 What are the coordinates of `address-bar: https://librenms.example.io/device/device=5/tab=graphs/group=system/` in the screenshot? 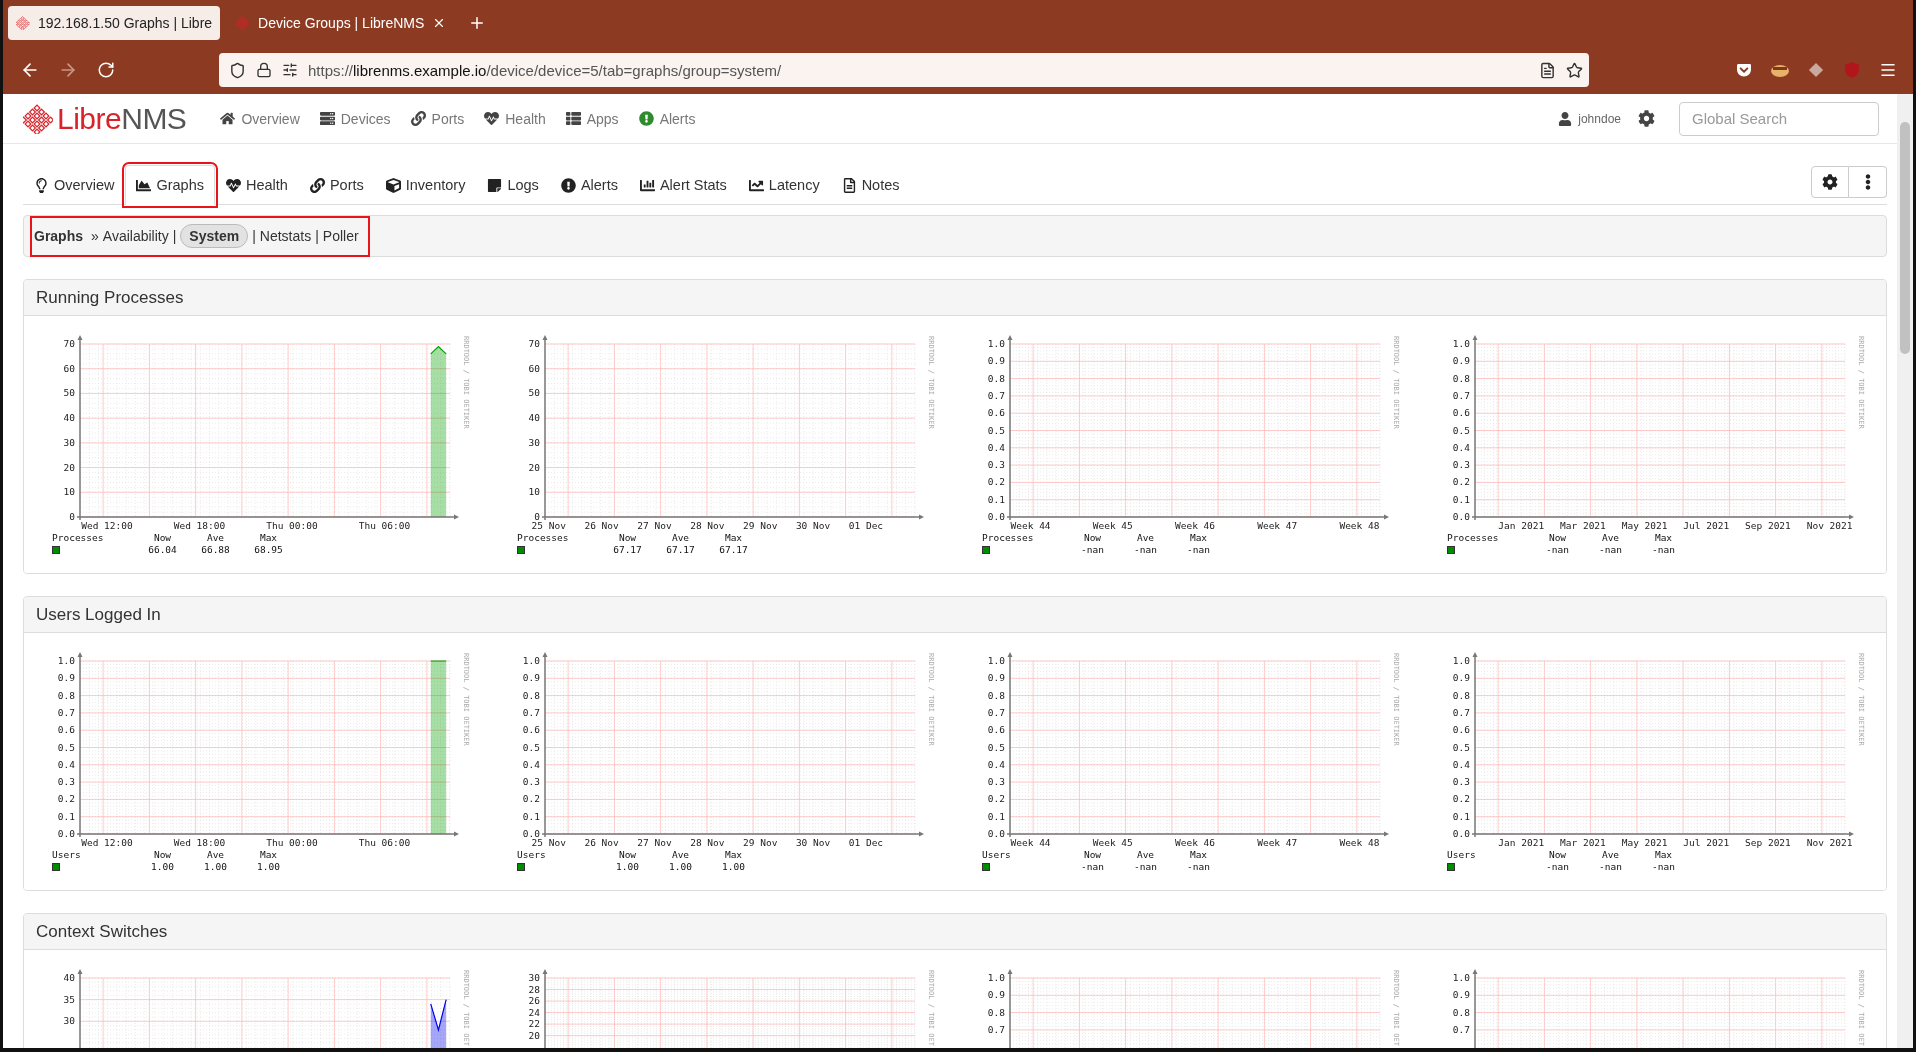 It's located at (904, 70).